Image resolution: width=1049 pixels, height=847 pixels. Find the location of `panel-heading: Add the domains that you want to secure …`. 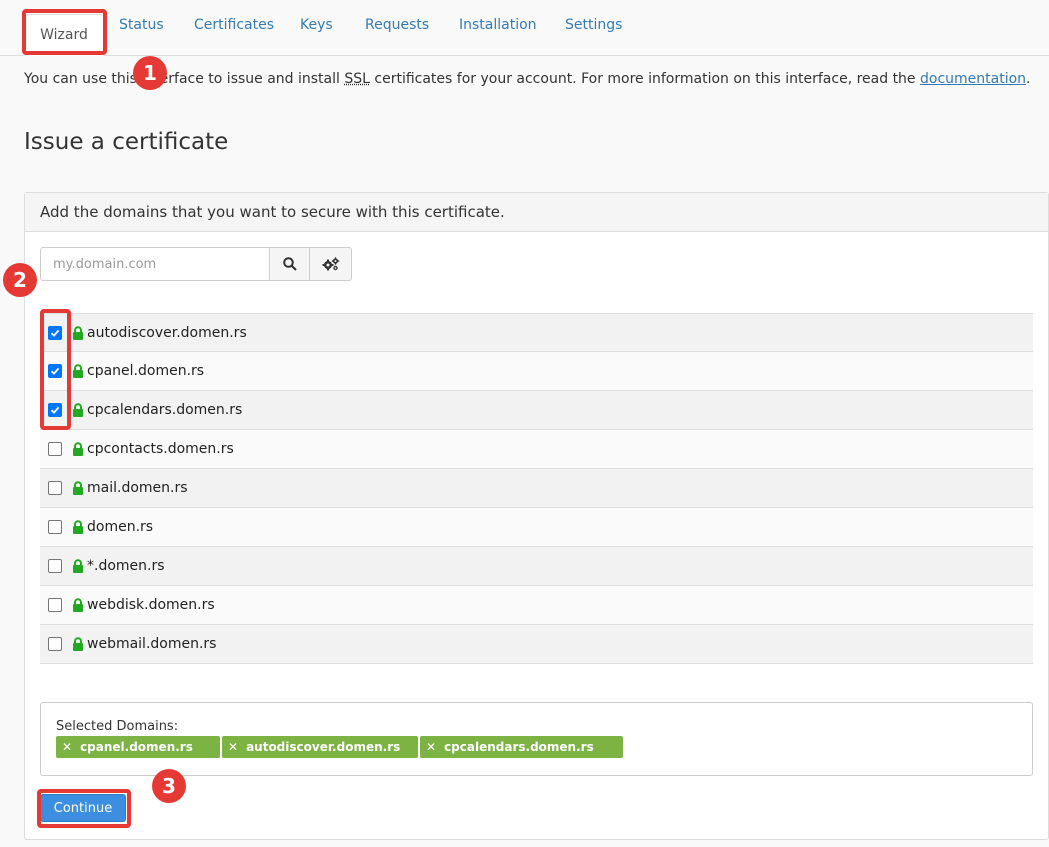

panel-heading: Add the domains that you want to secure … is located at coordinates (536, 212).